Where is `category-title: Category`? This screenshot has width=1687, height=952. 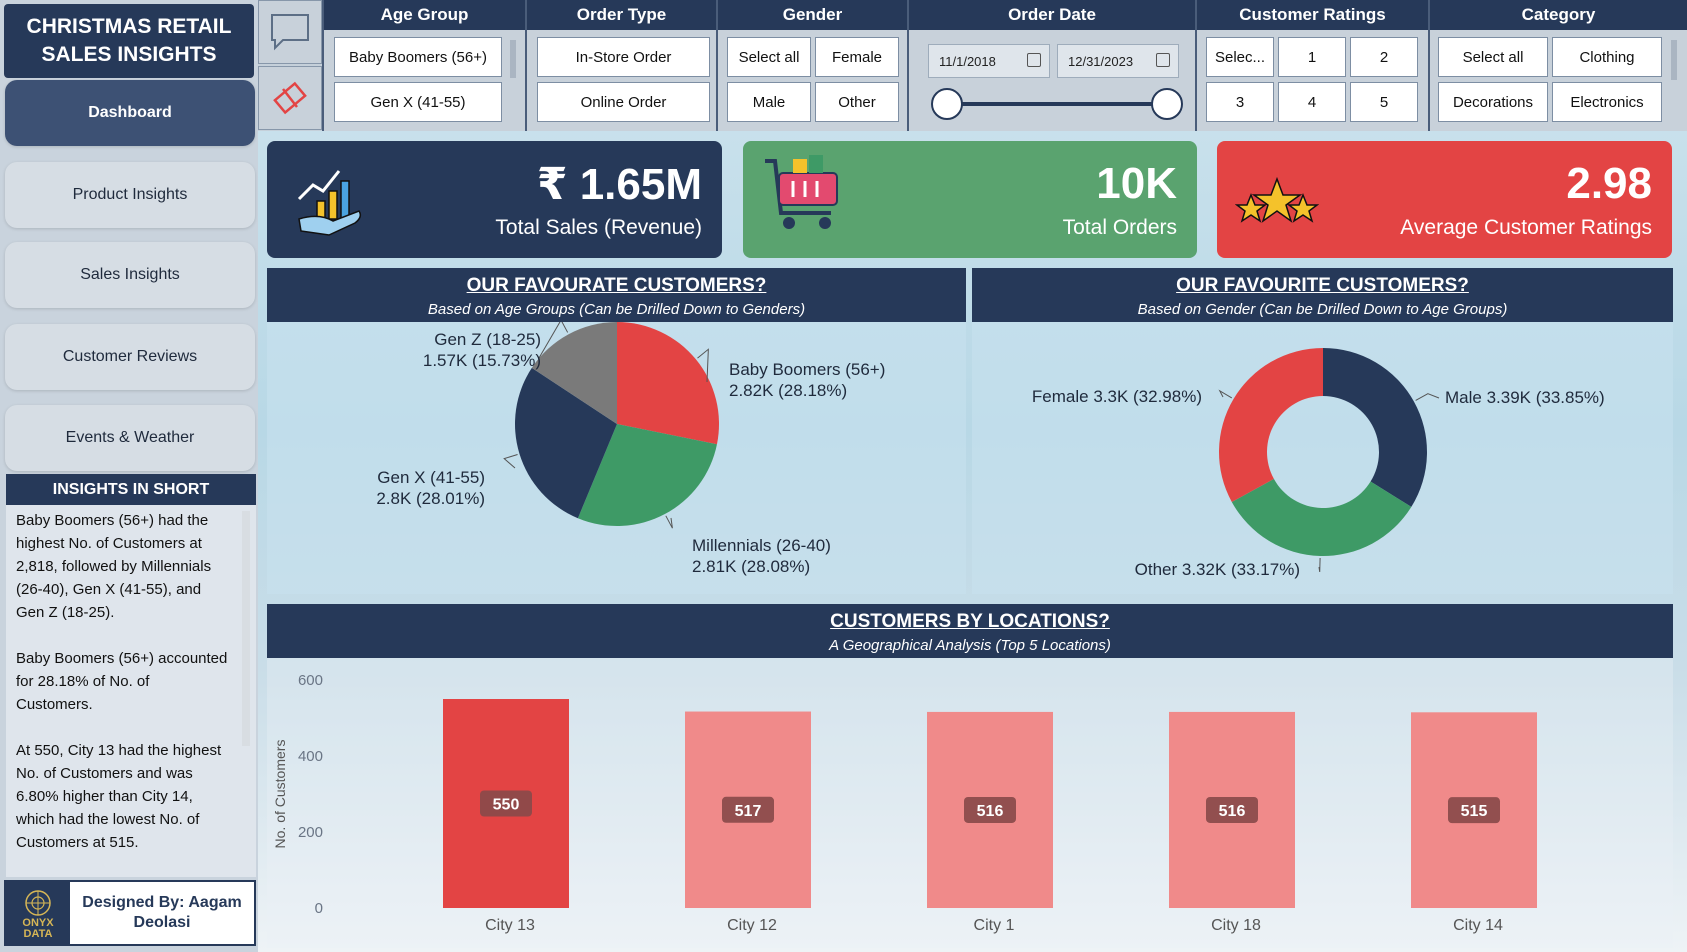 category-title: Category is located at coordinates (1558, 15).